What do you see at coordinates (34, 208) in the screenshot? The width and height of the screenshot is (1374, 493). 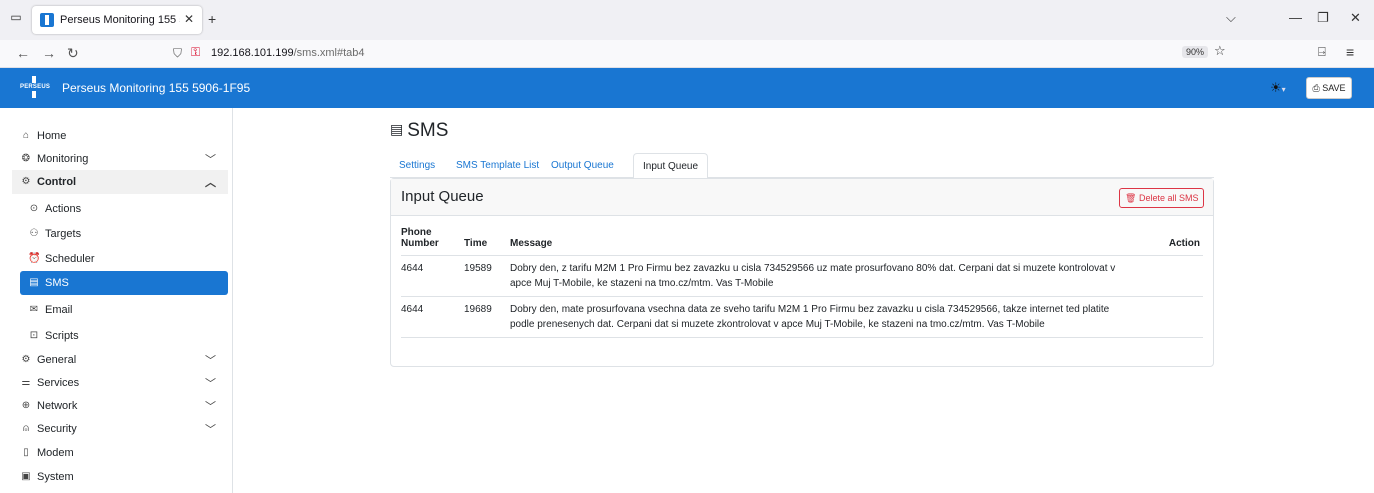 I see `play-circle-icon: ⊙` at bounding box center [34, 208].